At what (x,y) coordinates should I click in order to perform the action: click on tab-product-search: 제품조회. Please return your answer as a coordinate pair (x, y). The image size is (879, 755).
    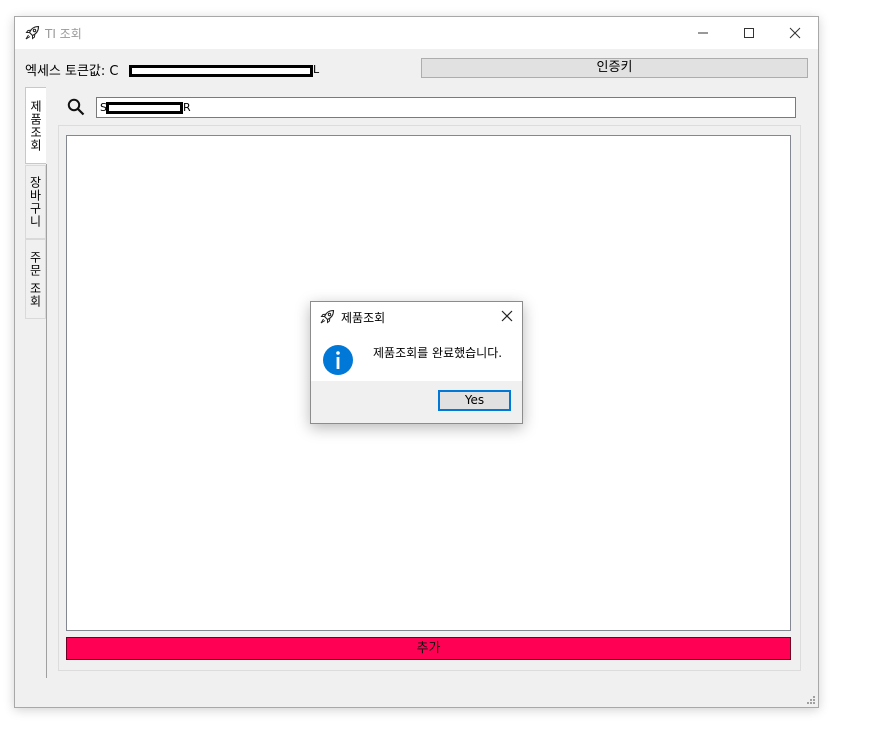
    Looking at the image, I should click on (35, 125).